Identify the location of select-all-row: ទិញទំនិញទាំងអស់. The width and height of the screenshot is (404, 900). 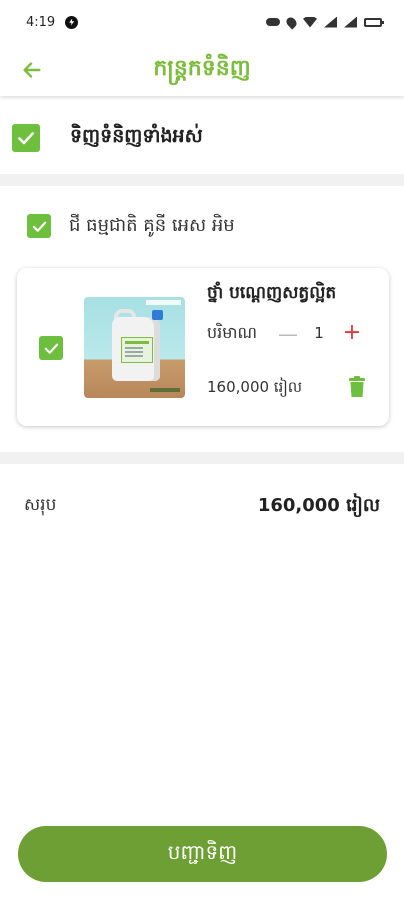
(202, 138).